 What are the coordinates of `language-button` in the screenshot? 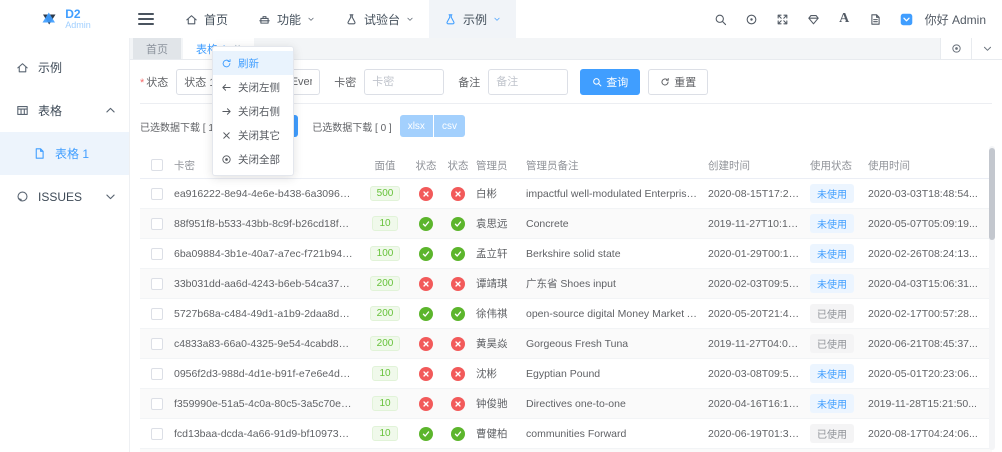 It's located at (875, 19).